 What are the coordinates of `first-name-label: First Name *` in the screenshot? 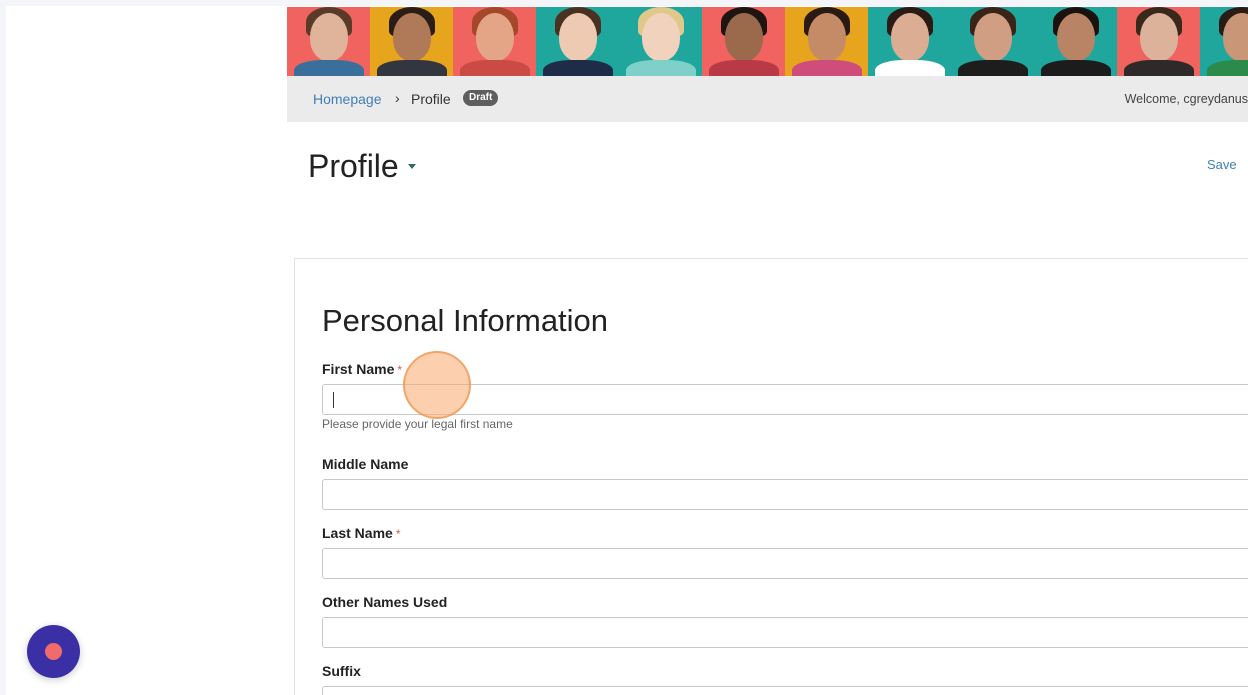 It's located at (362, 369).